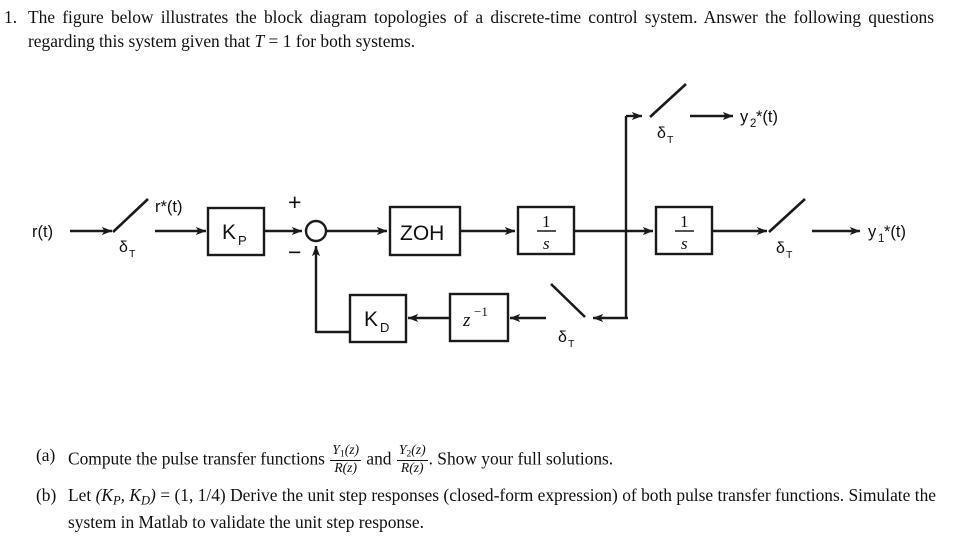 The height and width of the screenshot is (537, 953). What do you see at coordinates (46, 495) in the screenshot?
I see `question-b-tag: (b)` at bounding box center [46, 495].